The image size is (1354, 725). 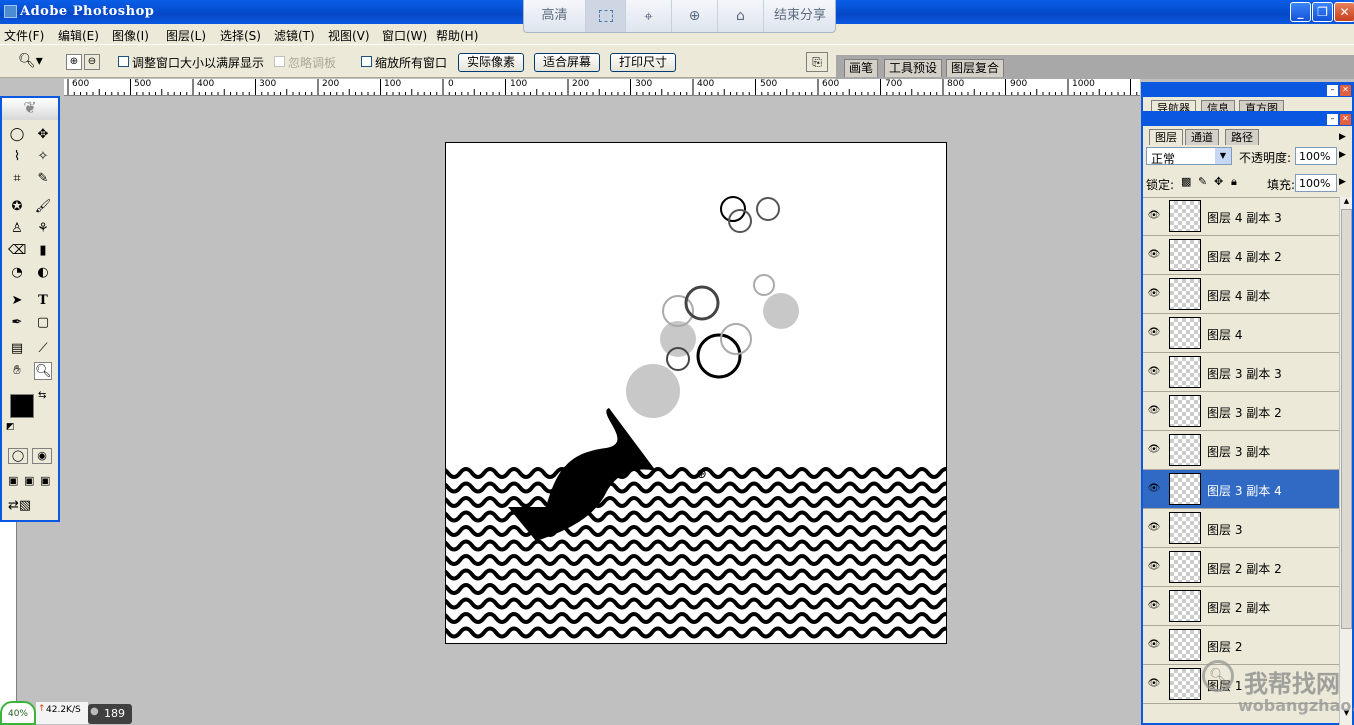 I want to click on pen-tool-icon: ✒, so click(x=17, y=323).